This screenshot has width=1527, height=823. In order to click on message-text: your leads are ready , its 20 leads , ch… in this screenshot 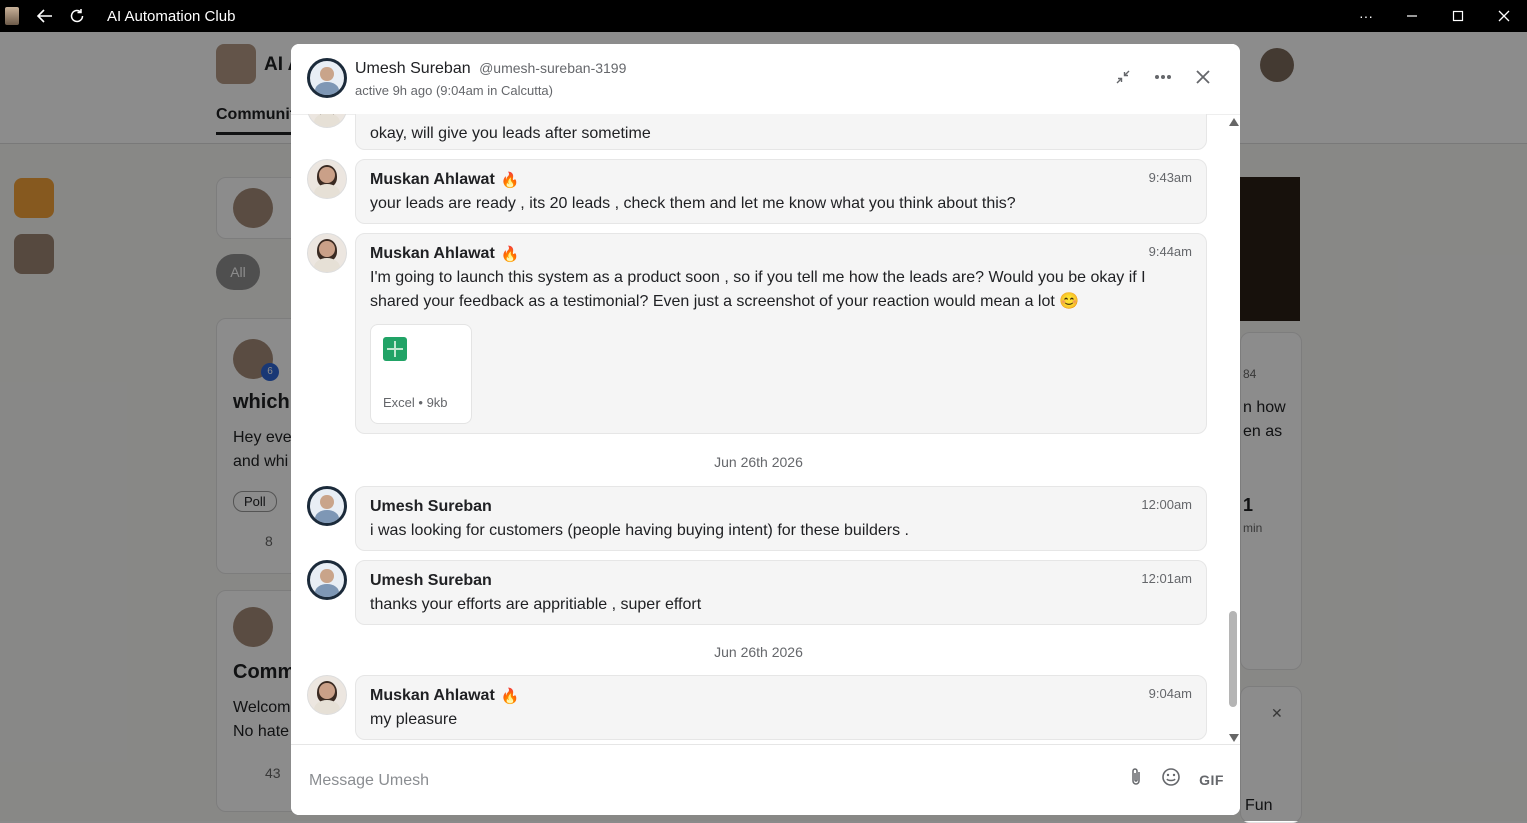, I will do `click(693, 203)`.